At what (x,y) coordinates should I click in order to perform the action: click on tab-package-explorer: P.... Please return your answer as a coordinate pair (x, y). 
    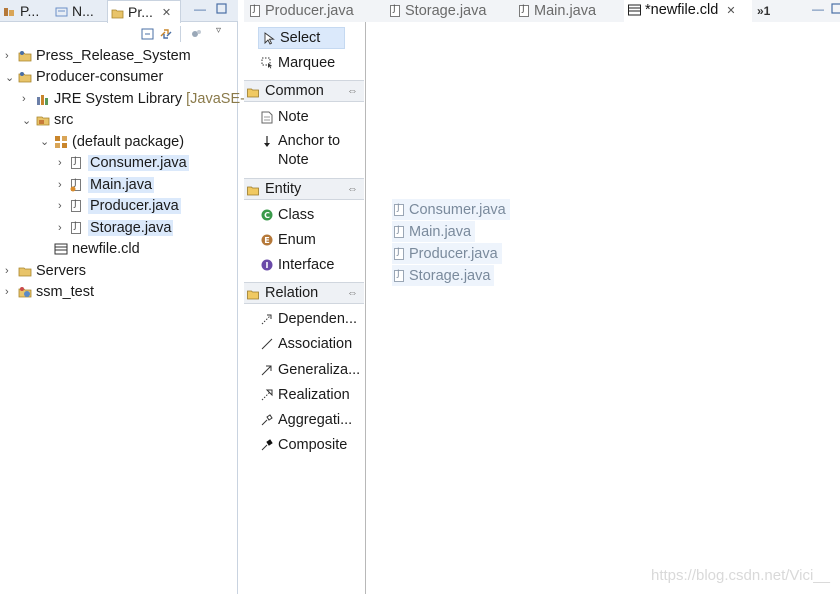
    Looking at the image, I should click on (20, 11).